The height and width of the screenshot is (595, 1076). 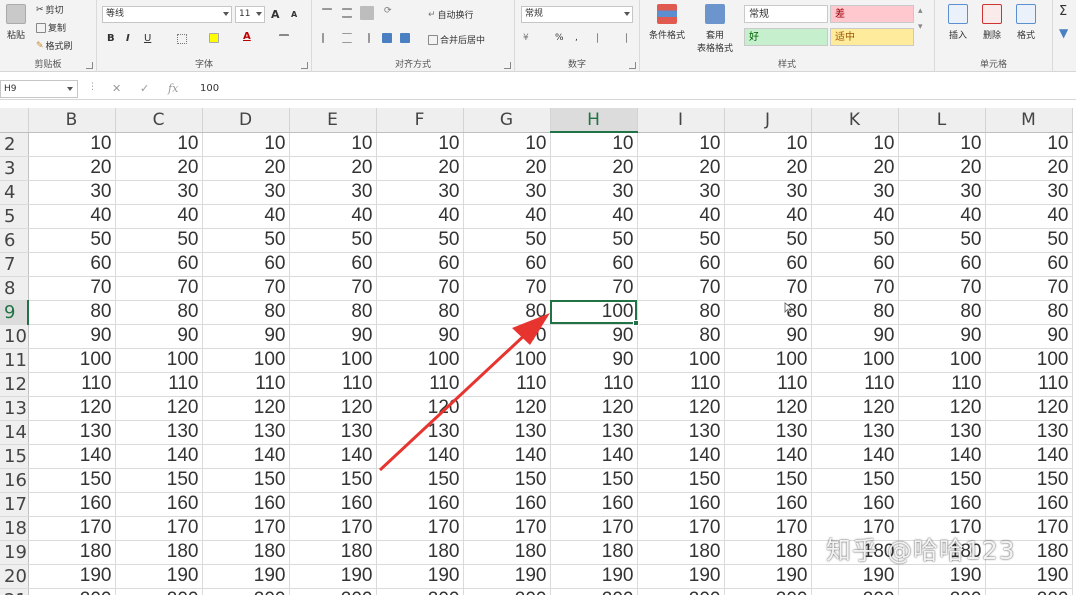 I want to click on row-header: 14, so click(x=14, y=432).